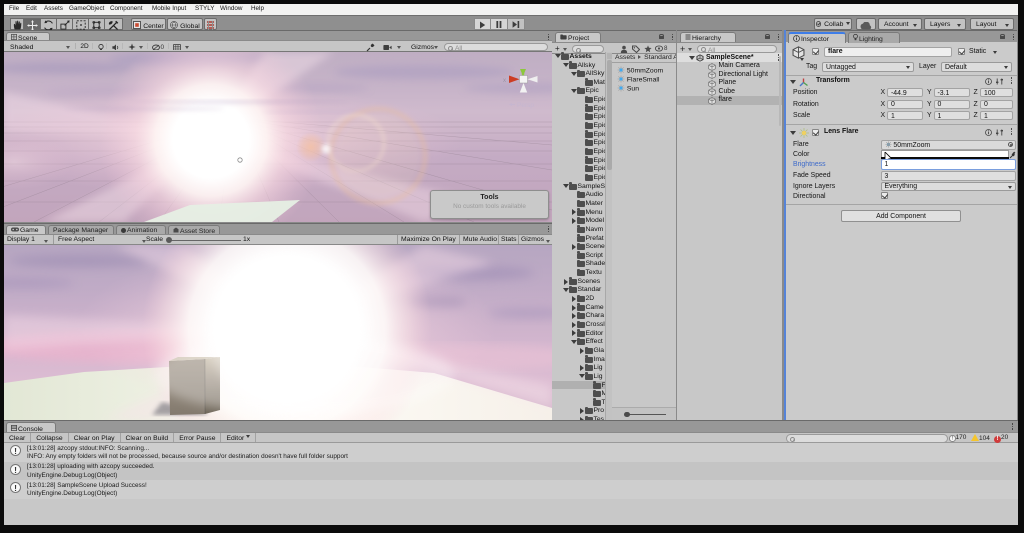 This screenshot has width=1024, height=533. I want to click on svg-text: Persp, so click(525, 105).